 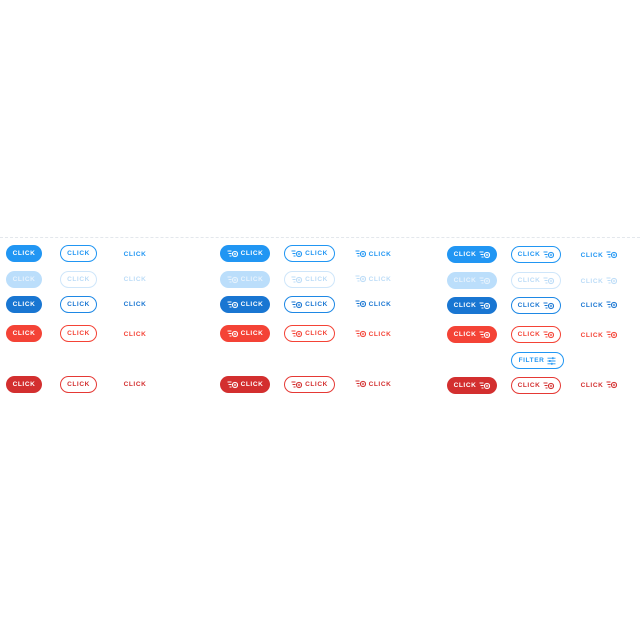 I want to click on contained-button-leading-icon-disabled: CLICK, so click(x=245, y=279).